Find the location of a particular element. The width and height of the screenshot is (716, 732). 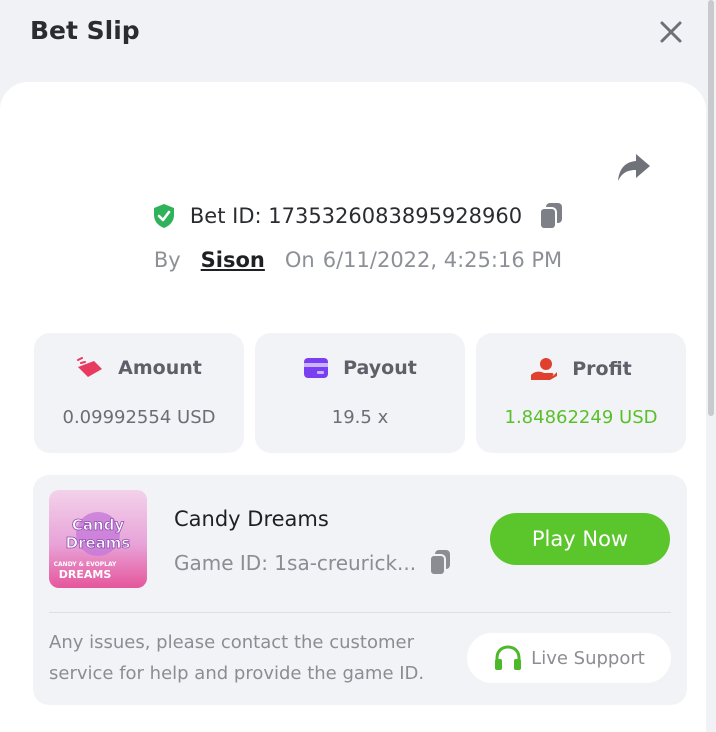

copy-icon is located at coordinates (551, 216).